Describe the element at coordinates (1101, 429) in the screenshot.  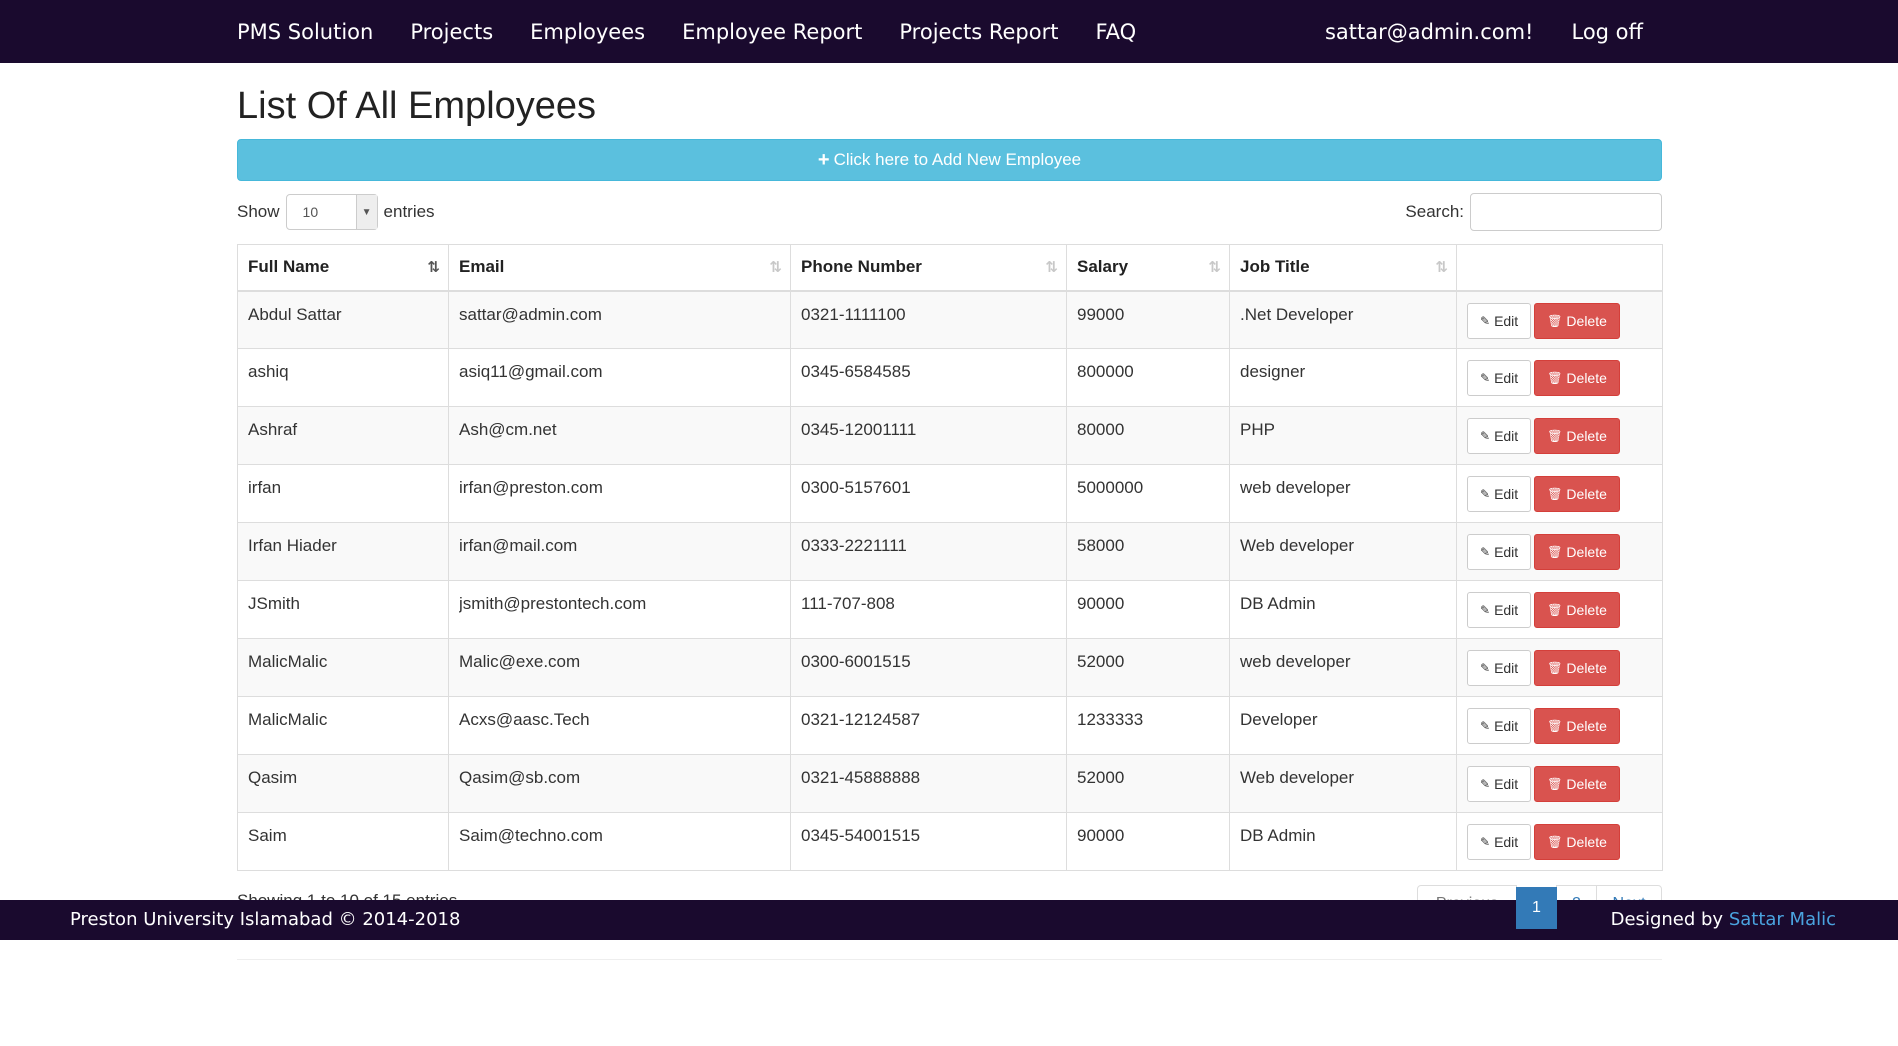
I see `cell-salary-text: 80000` at that location.